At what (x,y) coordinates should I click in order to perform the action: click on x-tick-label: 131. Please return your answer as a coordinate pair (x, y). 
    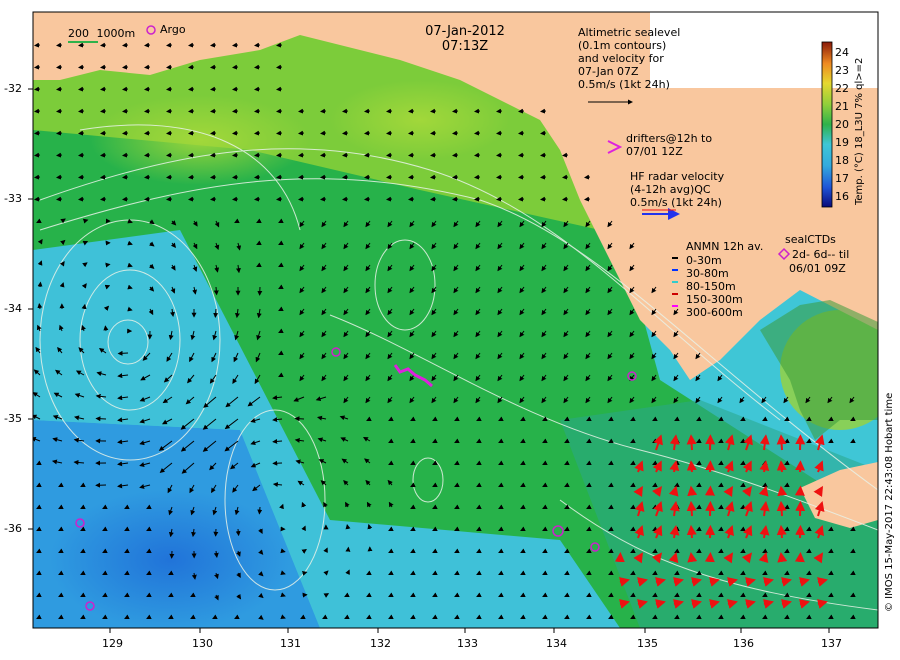
    Looking at the image, I should click on (290, 643).